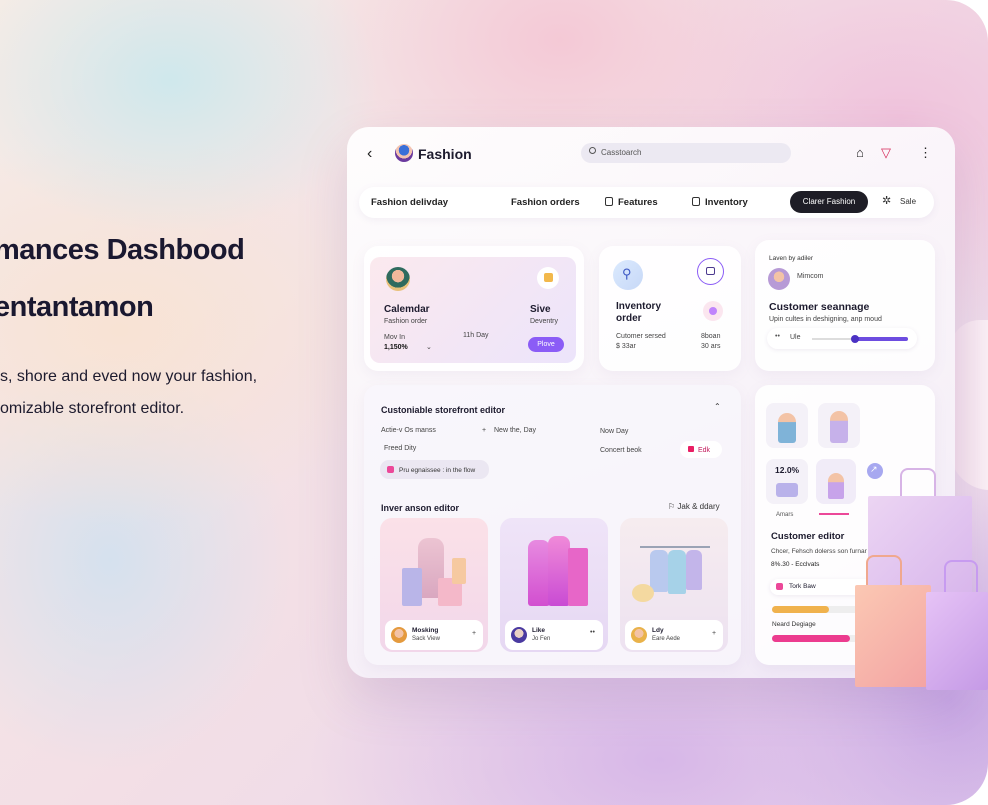 The width and height of the screenshot is (988, 805). What do you see at coordinates (842, 338) in the screenshot?
I see `slider-control: •• Ule` at bounding box center [842, 338].